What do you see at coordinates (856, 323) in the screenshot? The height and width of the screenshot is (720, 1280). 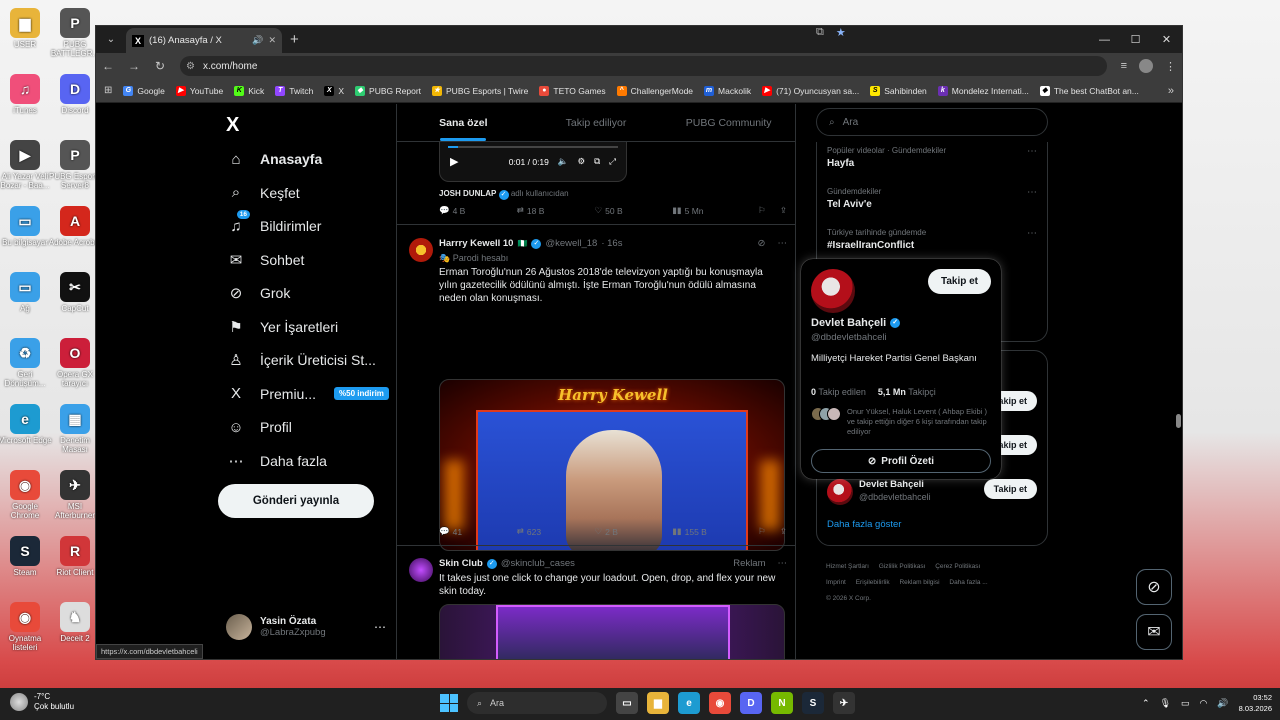 I see `hover-name: Devlet Bahçeli ✓` at bounding box center [856, 323].